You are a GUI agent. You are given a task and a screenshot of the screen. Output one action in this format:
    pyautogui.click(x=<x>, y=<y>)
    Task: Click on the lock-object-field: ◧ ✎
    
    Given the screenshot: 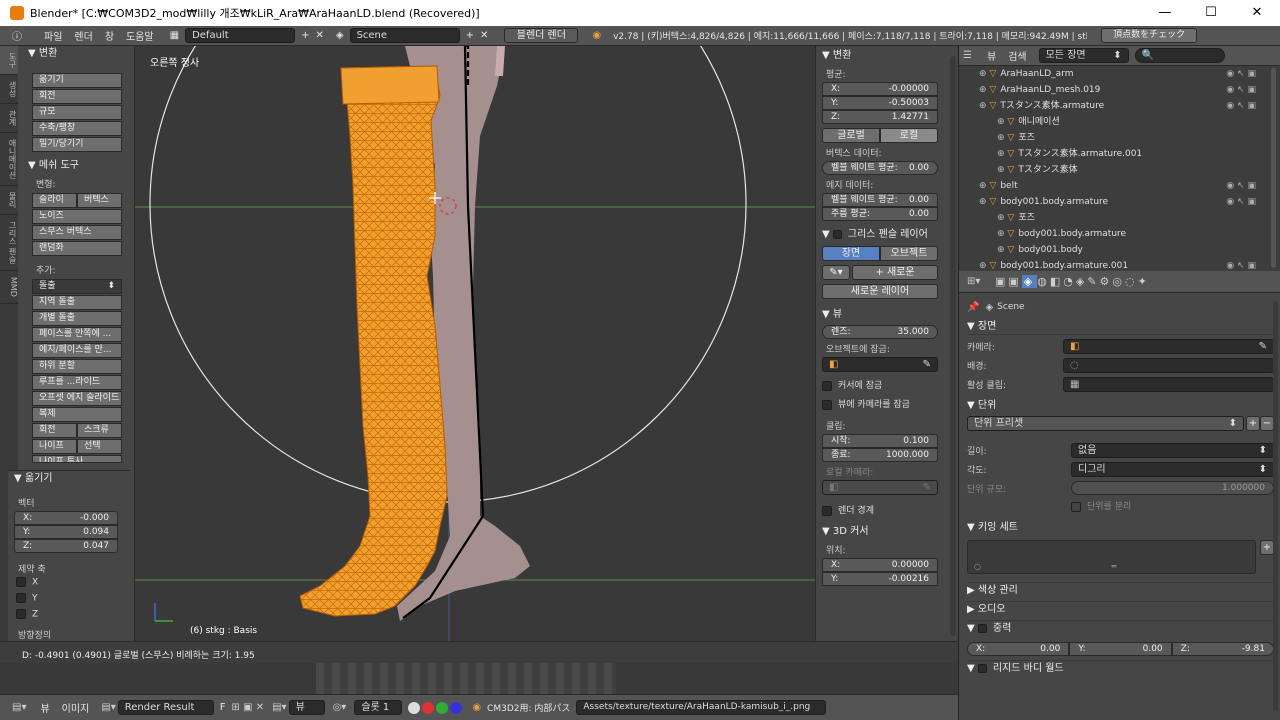 What is the action you would take?
    pyautogui.click(x=880, y=364)
    